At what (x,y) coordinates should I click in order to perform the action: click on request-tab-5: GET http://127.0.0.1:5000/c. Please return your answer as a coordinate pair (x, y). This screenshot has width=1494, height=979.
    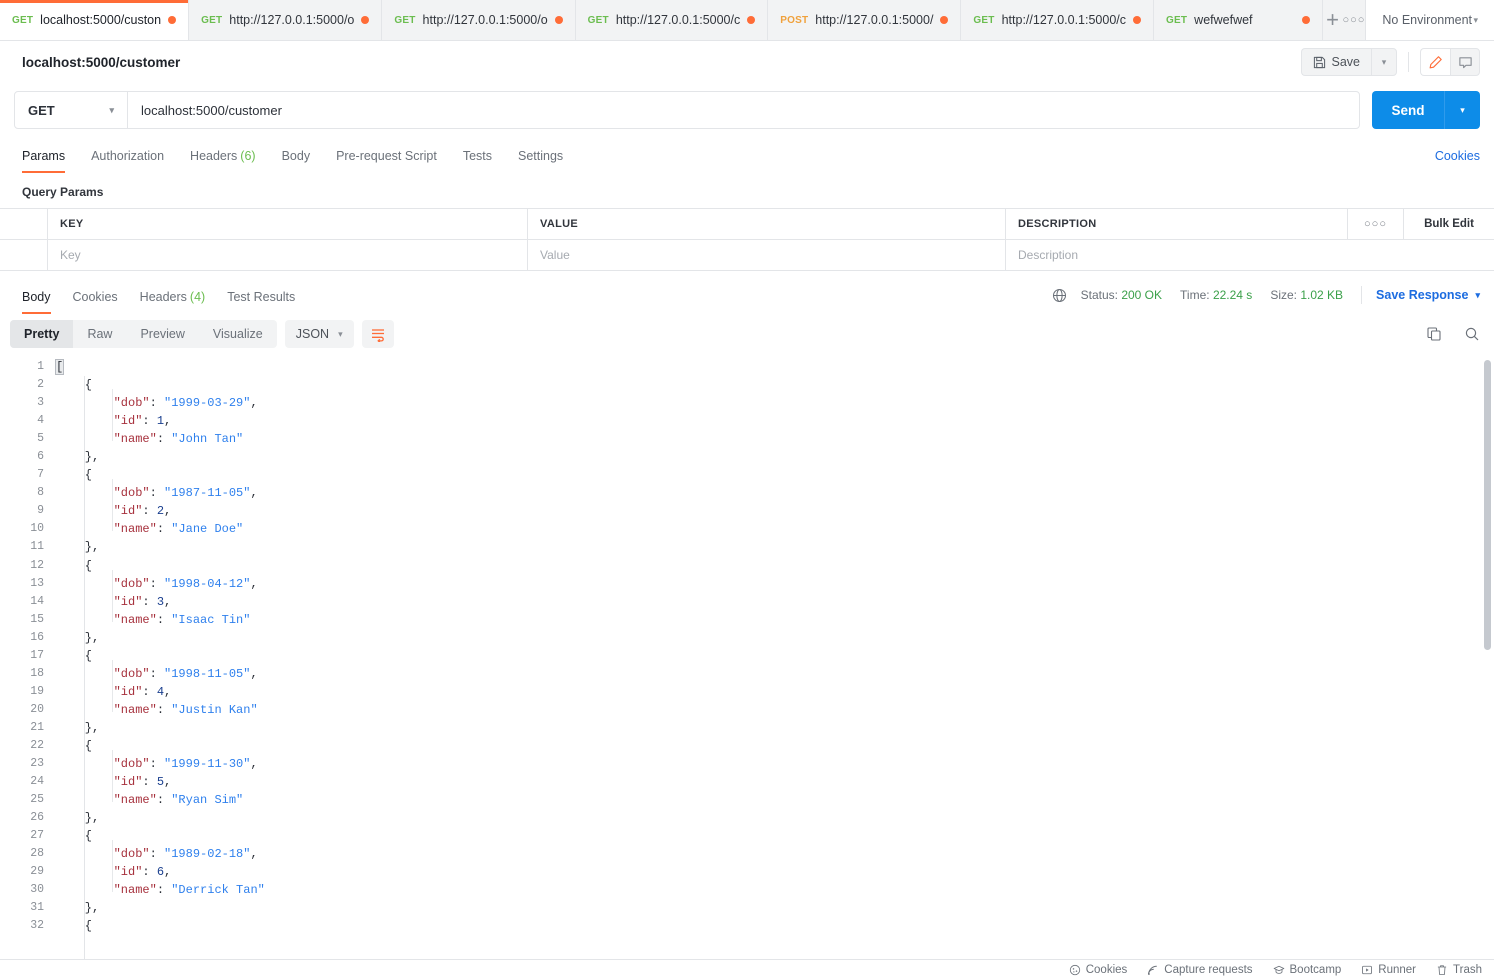
    Looking at the image, I should click on (1057, 20).